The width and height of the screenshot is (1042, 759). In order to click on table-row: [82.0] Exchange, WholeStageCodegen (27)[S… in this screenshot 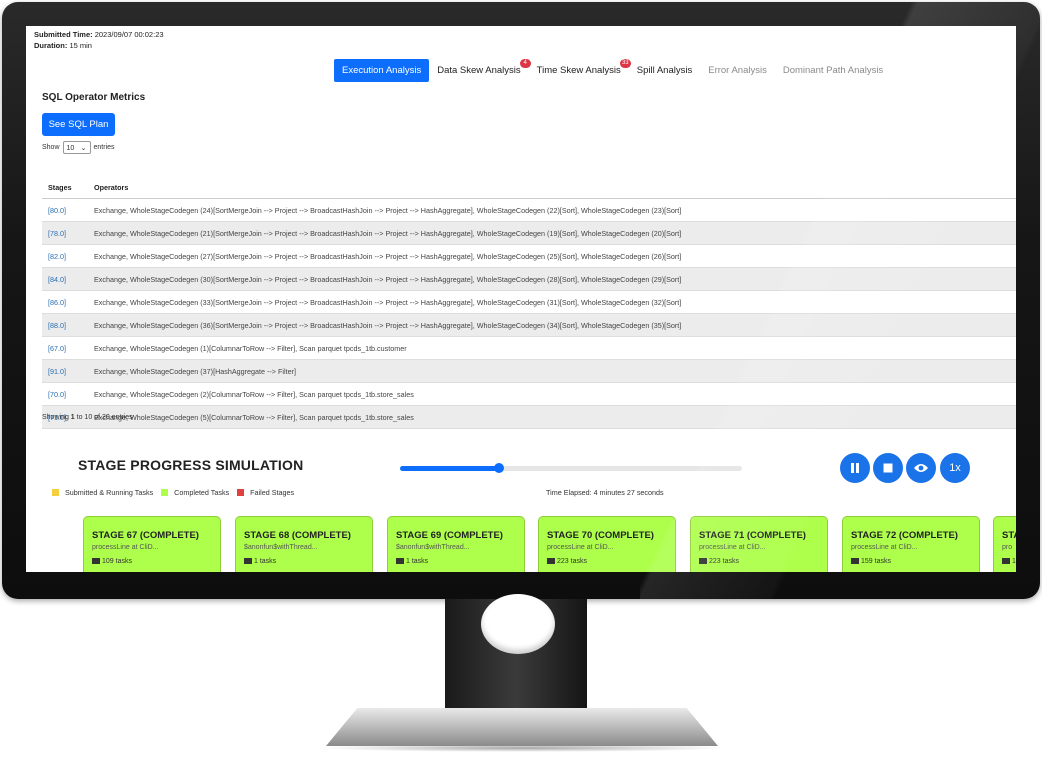, I will do `click(529, 256)`.